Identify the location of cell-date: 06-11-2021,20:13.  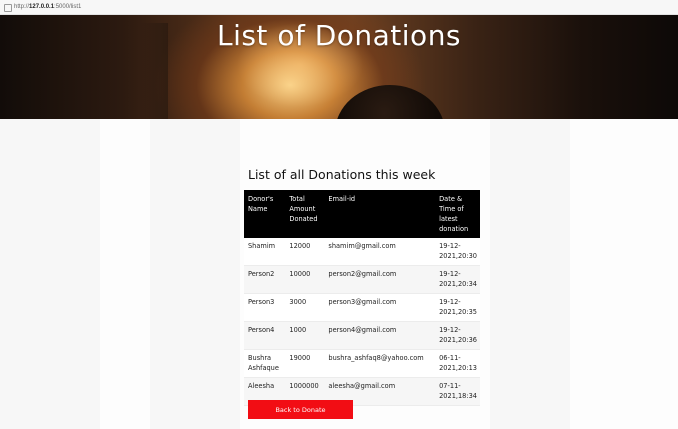
(457, 363).